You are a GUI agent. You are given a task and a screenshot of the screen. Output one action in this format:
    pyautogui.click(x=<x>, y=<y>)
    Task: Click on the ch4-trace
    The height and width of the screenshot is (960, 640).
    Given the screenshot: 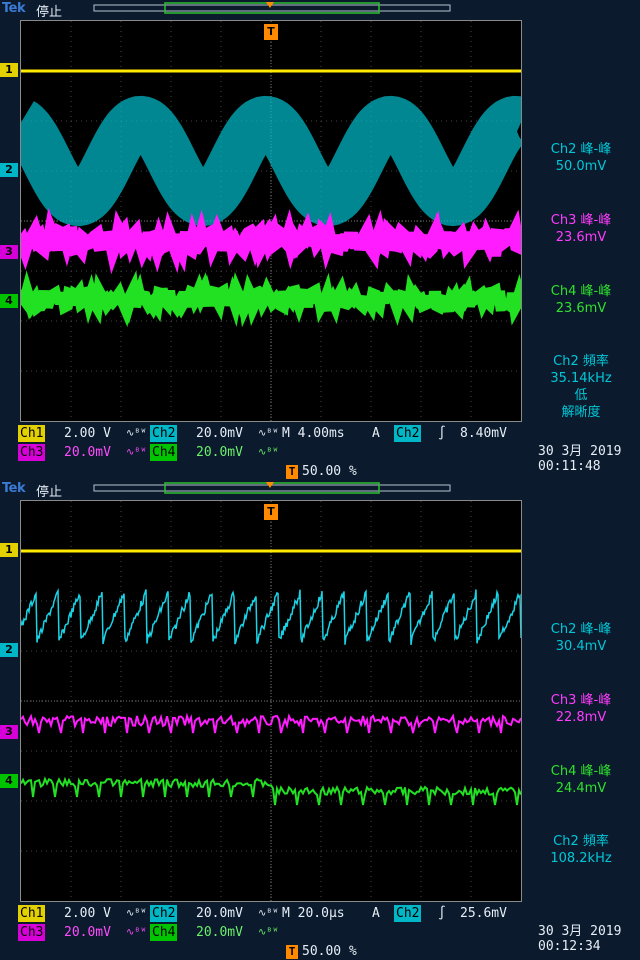 What is the action you would take?
    pyautogui.click(x=271, y=299)
    